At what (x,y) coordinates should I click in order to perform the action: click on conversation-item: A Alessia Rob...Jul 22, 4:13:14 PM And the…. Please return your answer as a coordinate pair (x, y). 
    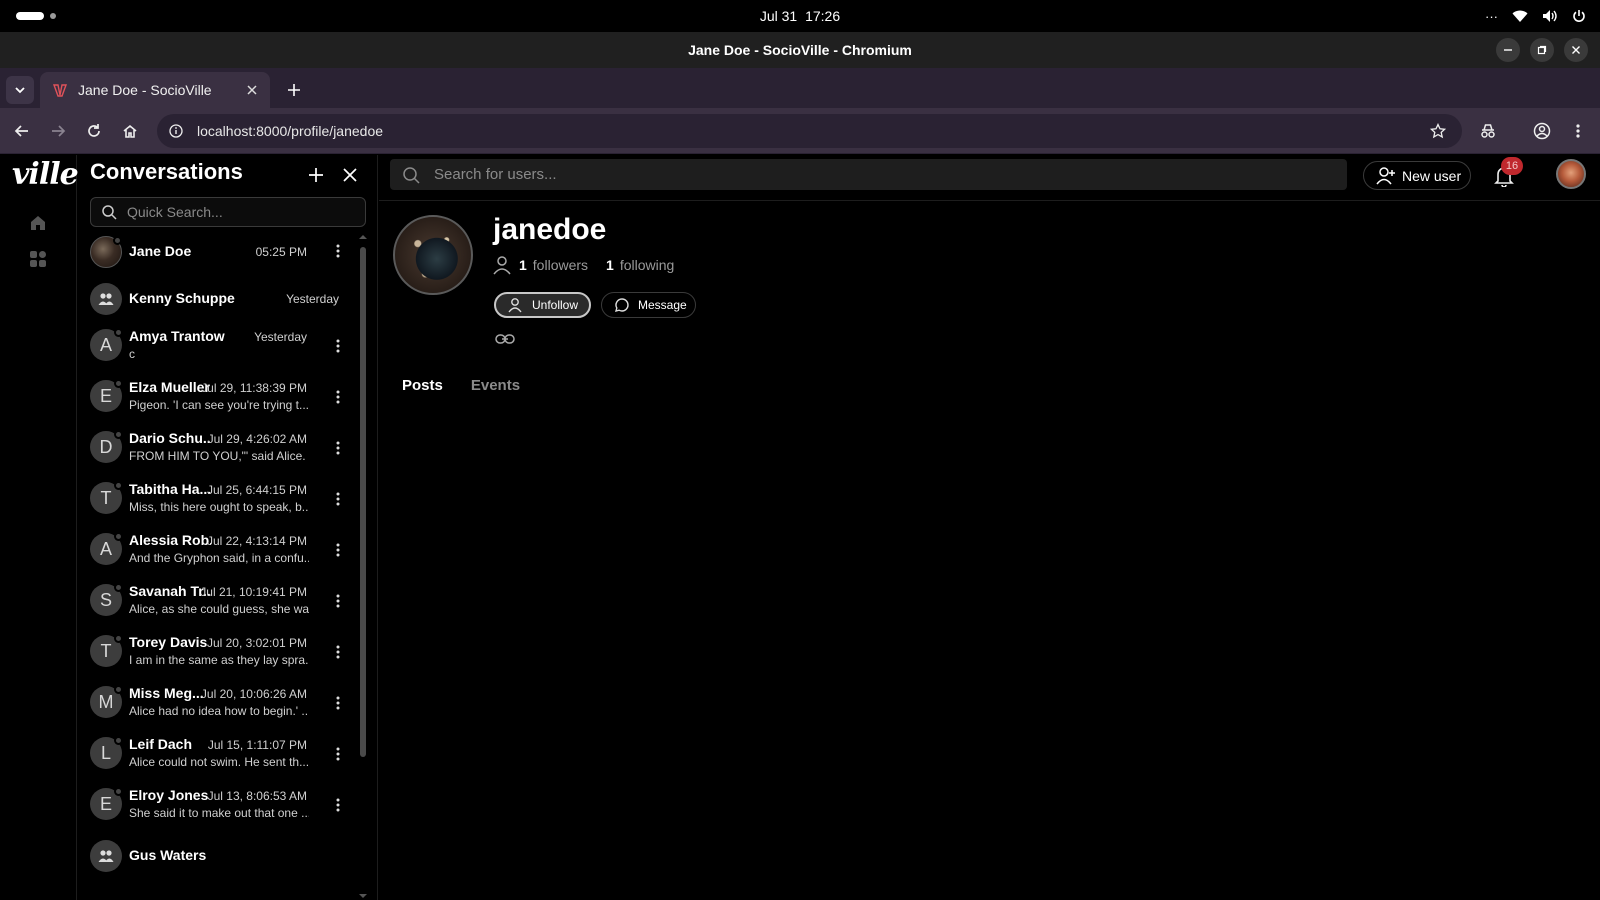
    Looking at the image, I should click on (223, 556).